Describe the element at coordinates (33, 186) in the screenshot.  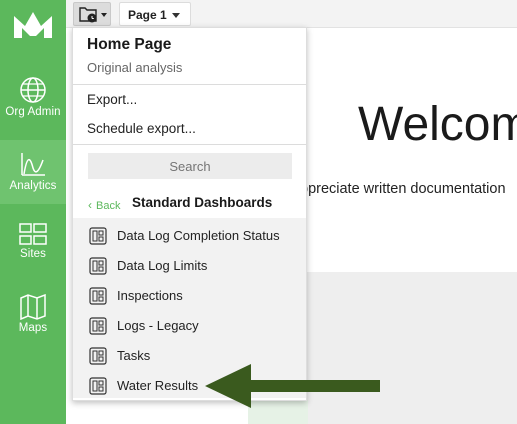
I see `sidebar-item-label: Analytics` at that location.